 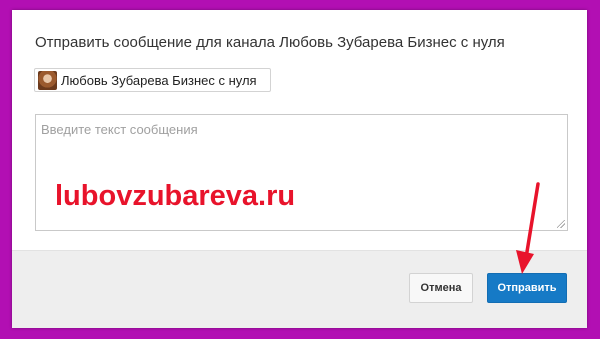 I want to click on channel-name: Любовь Зубарева Бизнес с нуля, so click(x=159, y=80).